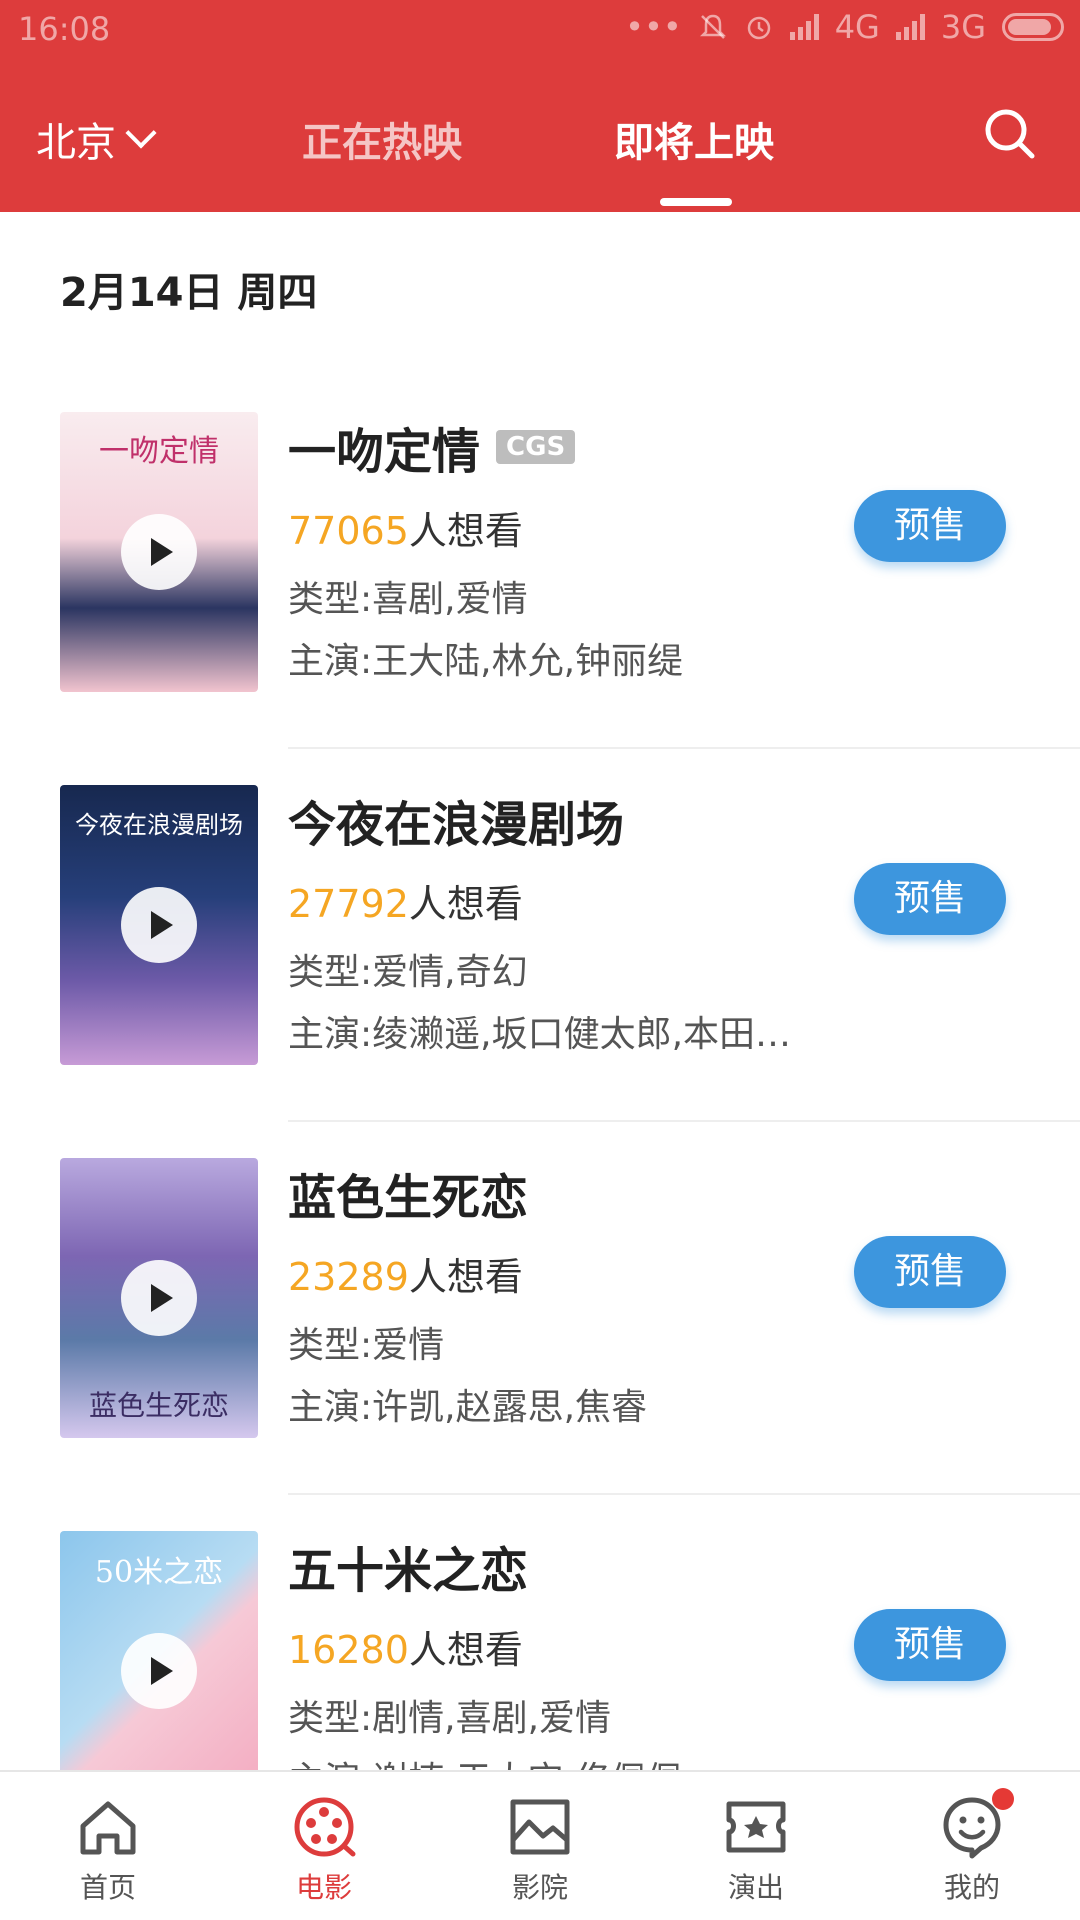 The width and height of the screenshot is (1080, 1920). What do you see at coordinates (540, 31) in the screenshot?
I see `status-bar: 16:08 ••• 4G 3G` at bounding box center [540, 31].